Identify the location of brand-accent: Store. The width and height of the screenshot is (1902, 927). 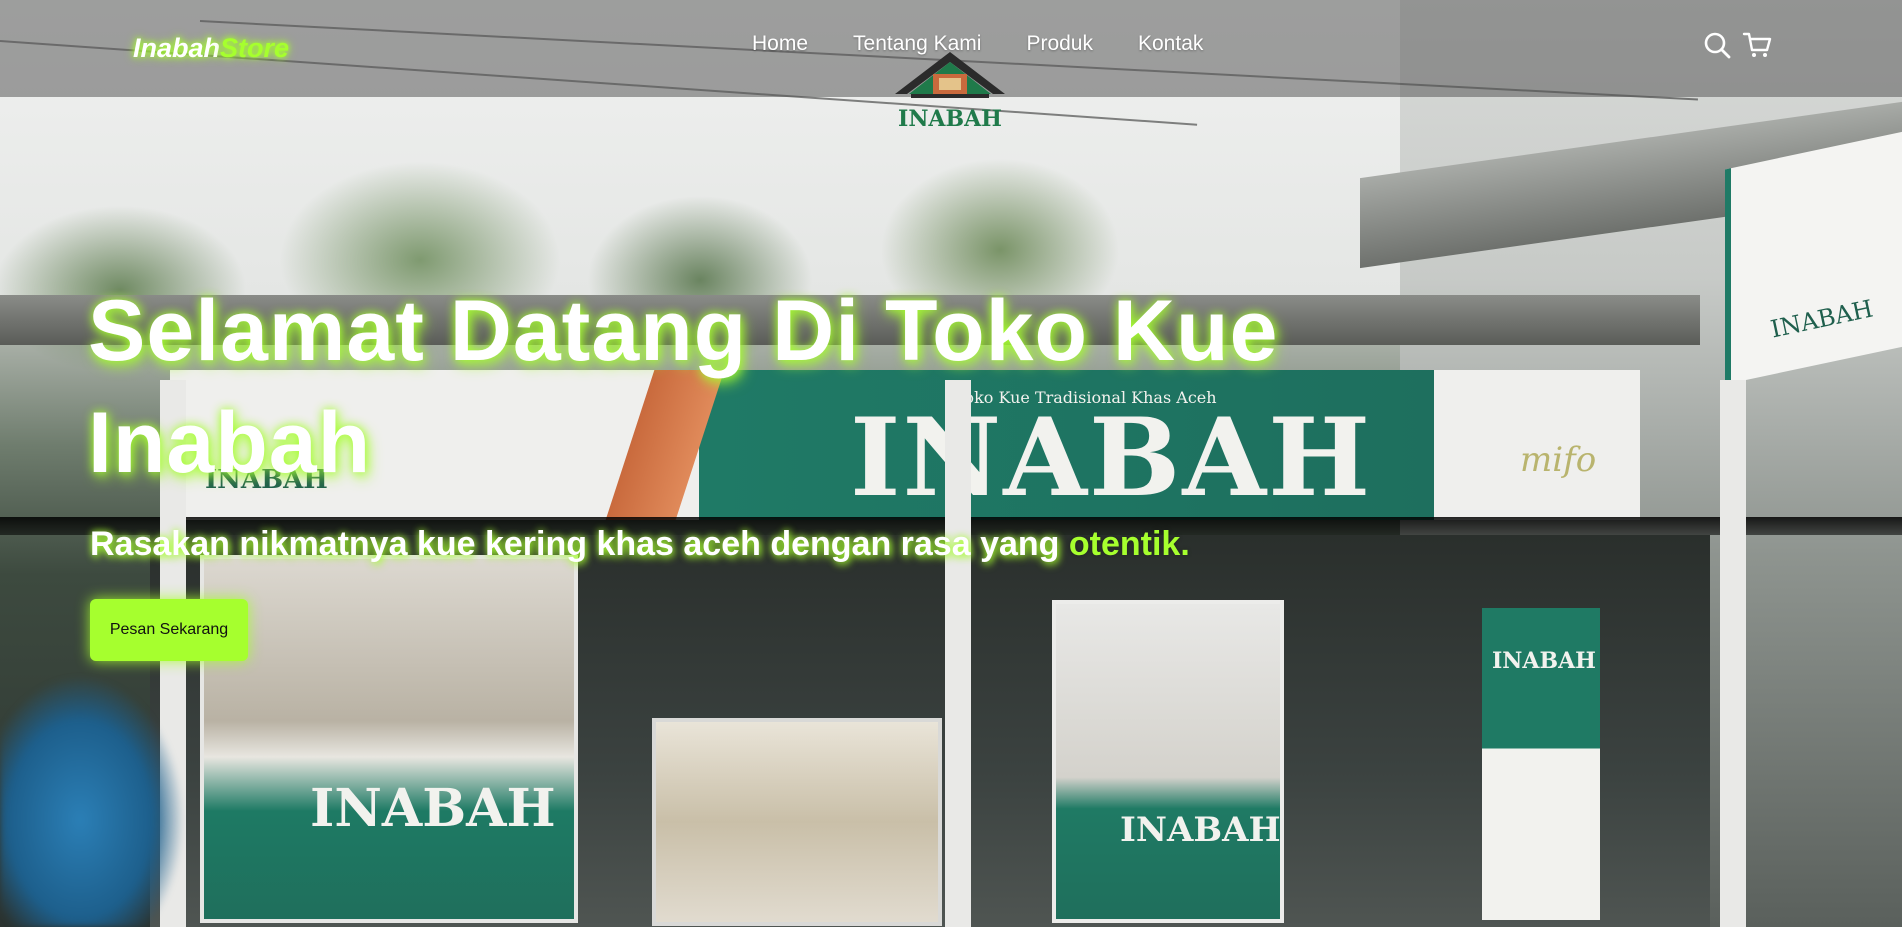
(255, 48).